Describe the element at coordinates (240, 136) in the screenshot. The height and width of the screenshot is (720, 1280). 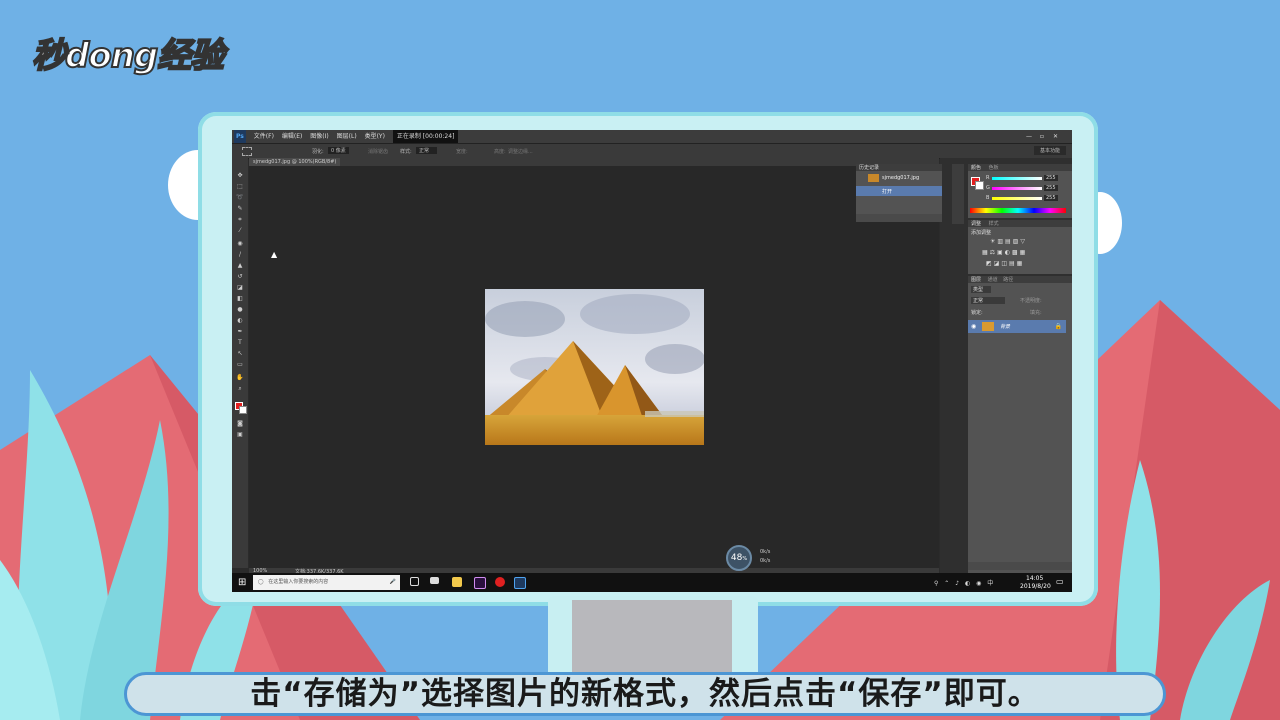
I see `ps-app-icon: Ps` at that location.